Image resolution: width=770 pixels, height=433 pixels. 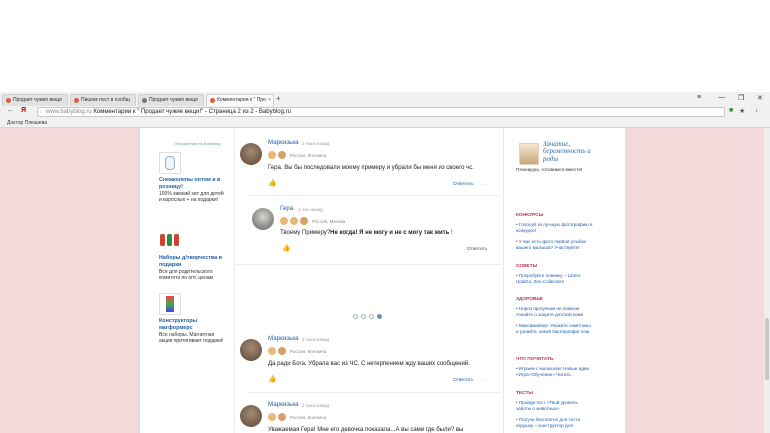 What do you see at coordinates (193, 183) in the screenshot?
I see `ad-title: Снежколепы оптом и в розницу!` at bounding box center [193, 183].